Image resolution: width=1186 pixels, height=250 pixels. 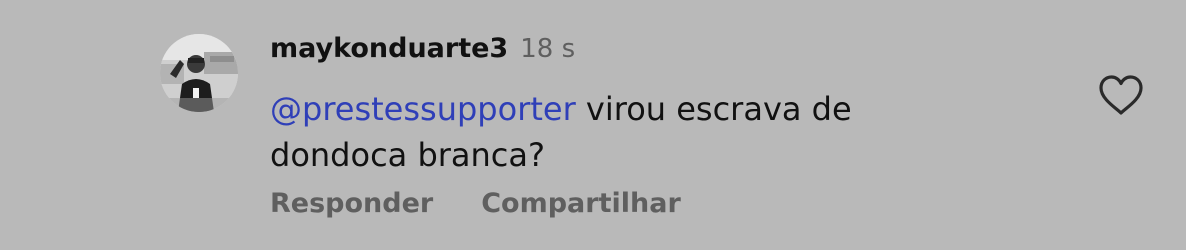 I want to click on heart-outline-icon, so click(x=1121, y=95).